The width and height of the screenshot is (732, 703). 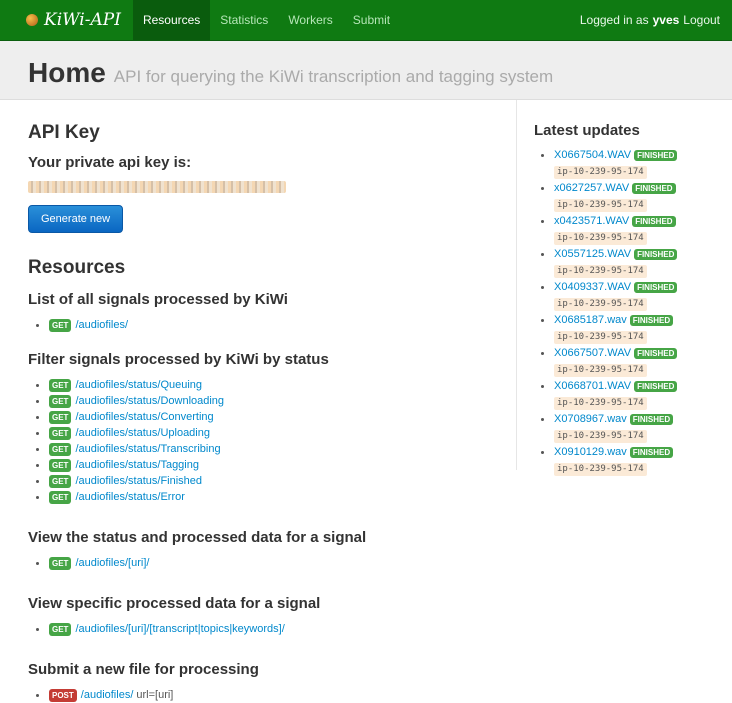 I want to click on endpoint-item: GET/audiofiles/status/Finished, so click(x=263, y=481).